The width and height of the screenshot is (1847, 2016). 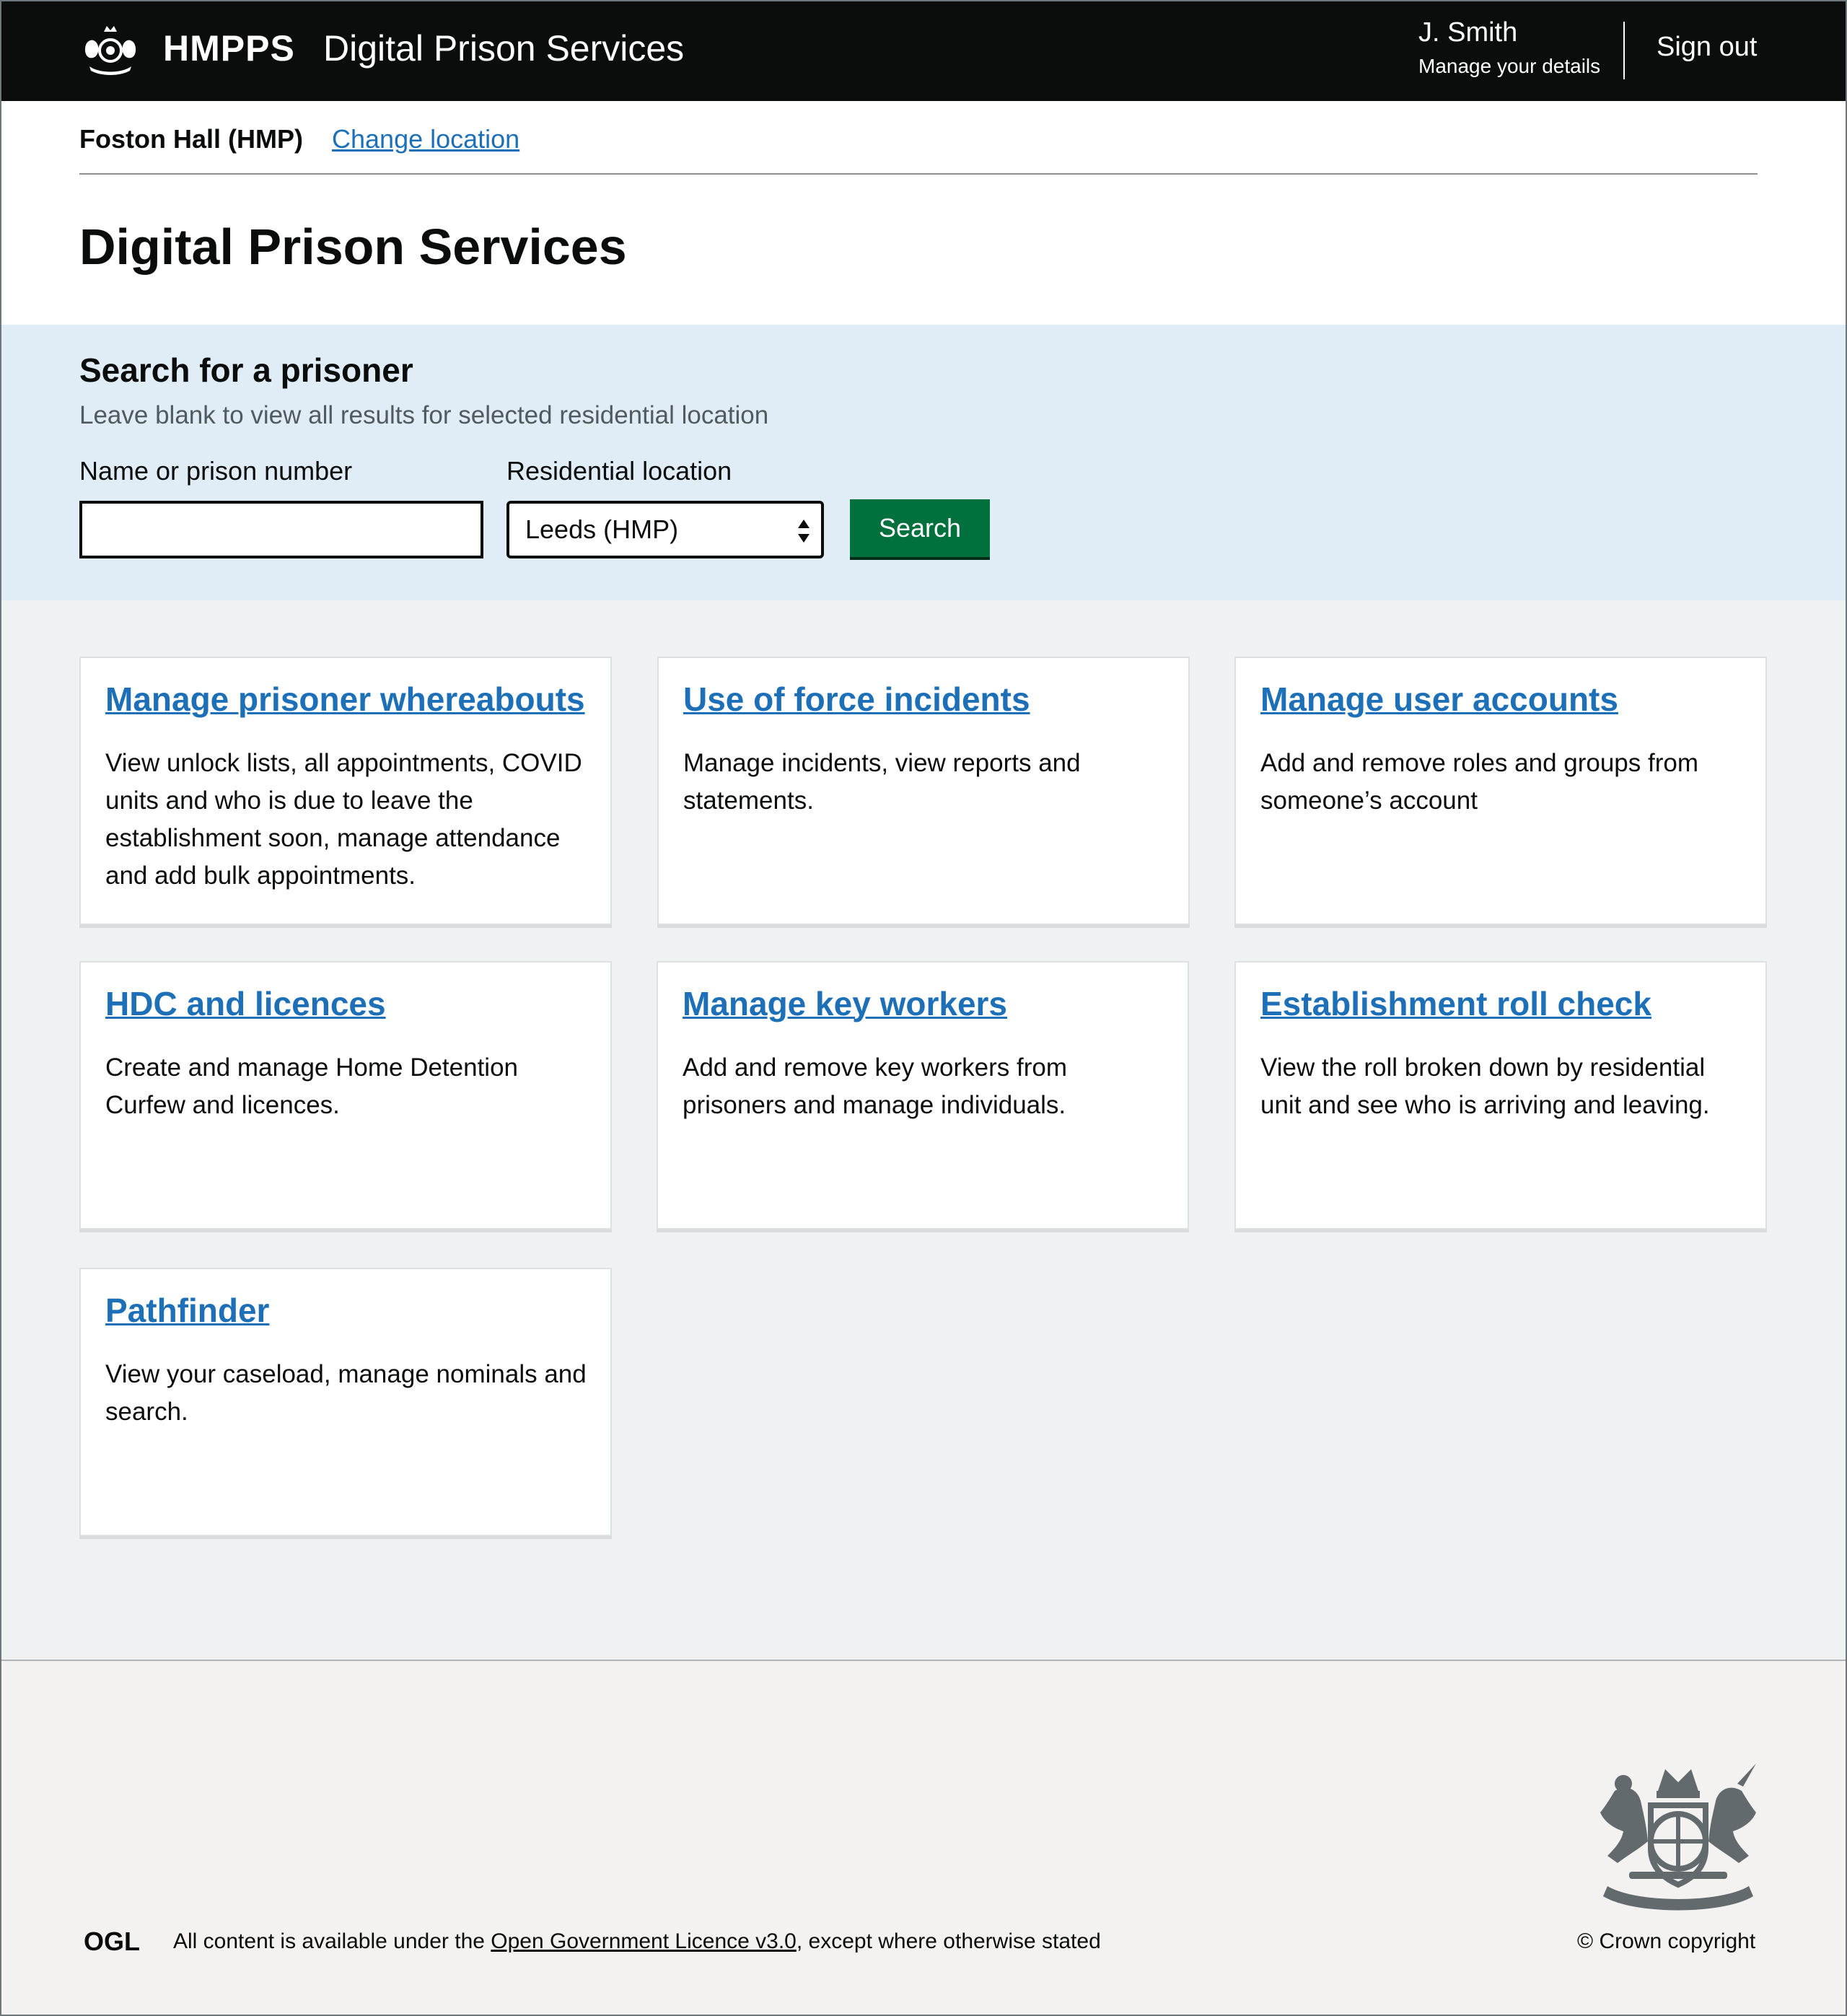 What do you see at coordinates (1468, 32) in the screenshot?
I see `user-name: J. Smith` at bounding box center [1468, 32].